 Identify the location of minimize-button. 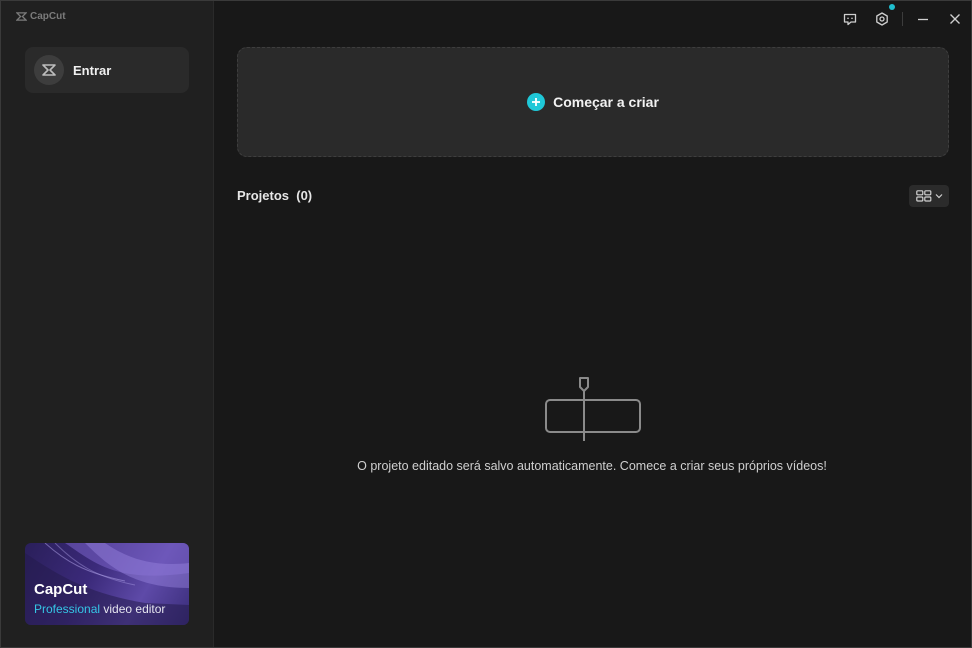
(923, 19).